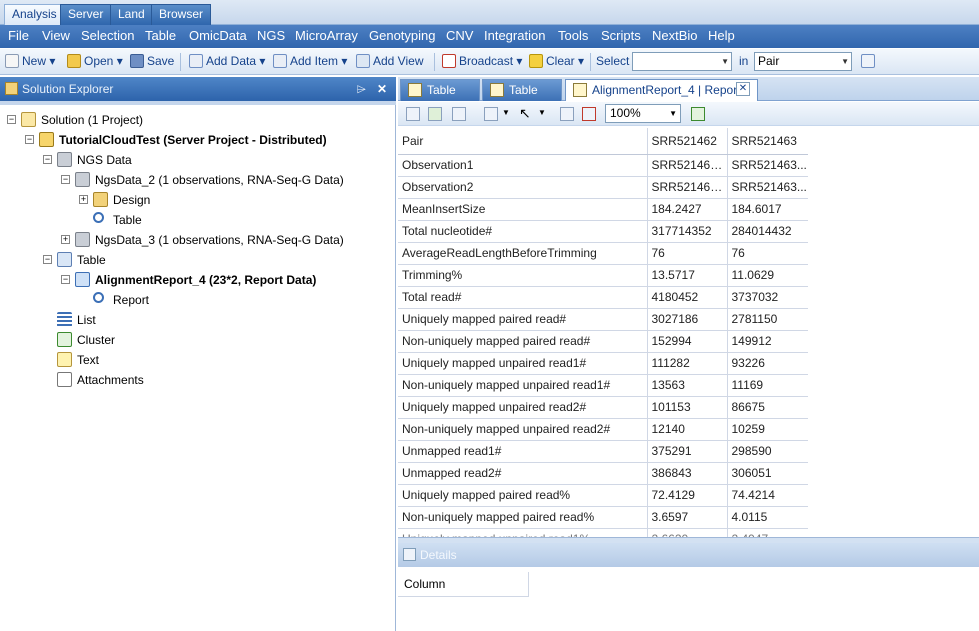 This screenshot has height=631, width=979. I want to click on cell: 386843, so click(687, 473).